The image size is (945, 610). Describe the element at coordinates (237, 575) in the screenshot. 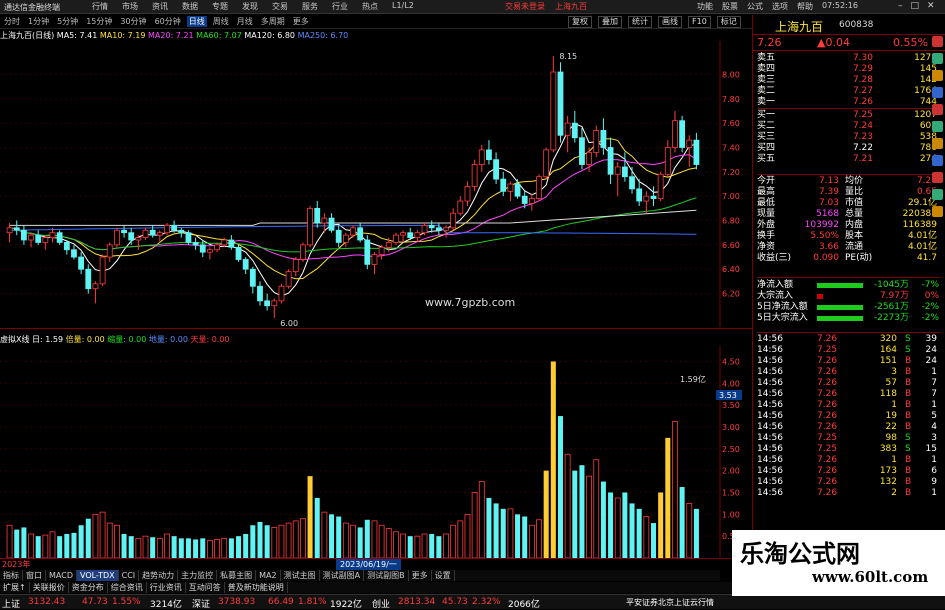

I see `indicator-tab-7: 私募主图` at that location.